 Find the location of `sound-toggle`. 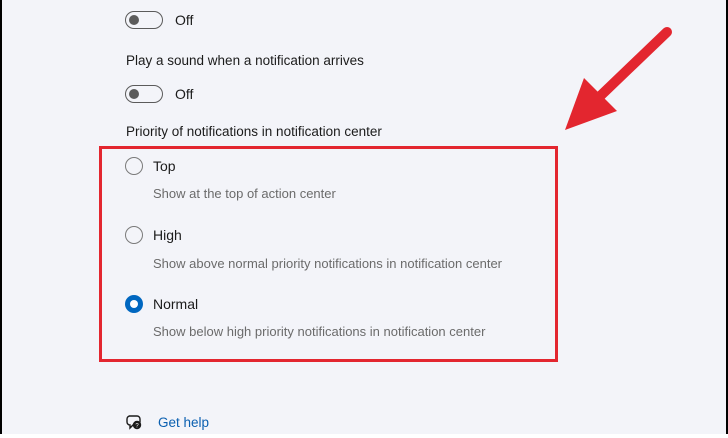

sound-toggle is located at coordinates (144, 94).